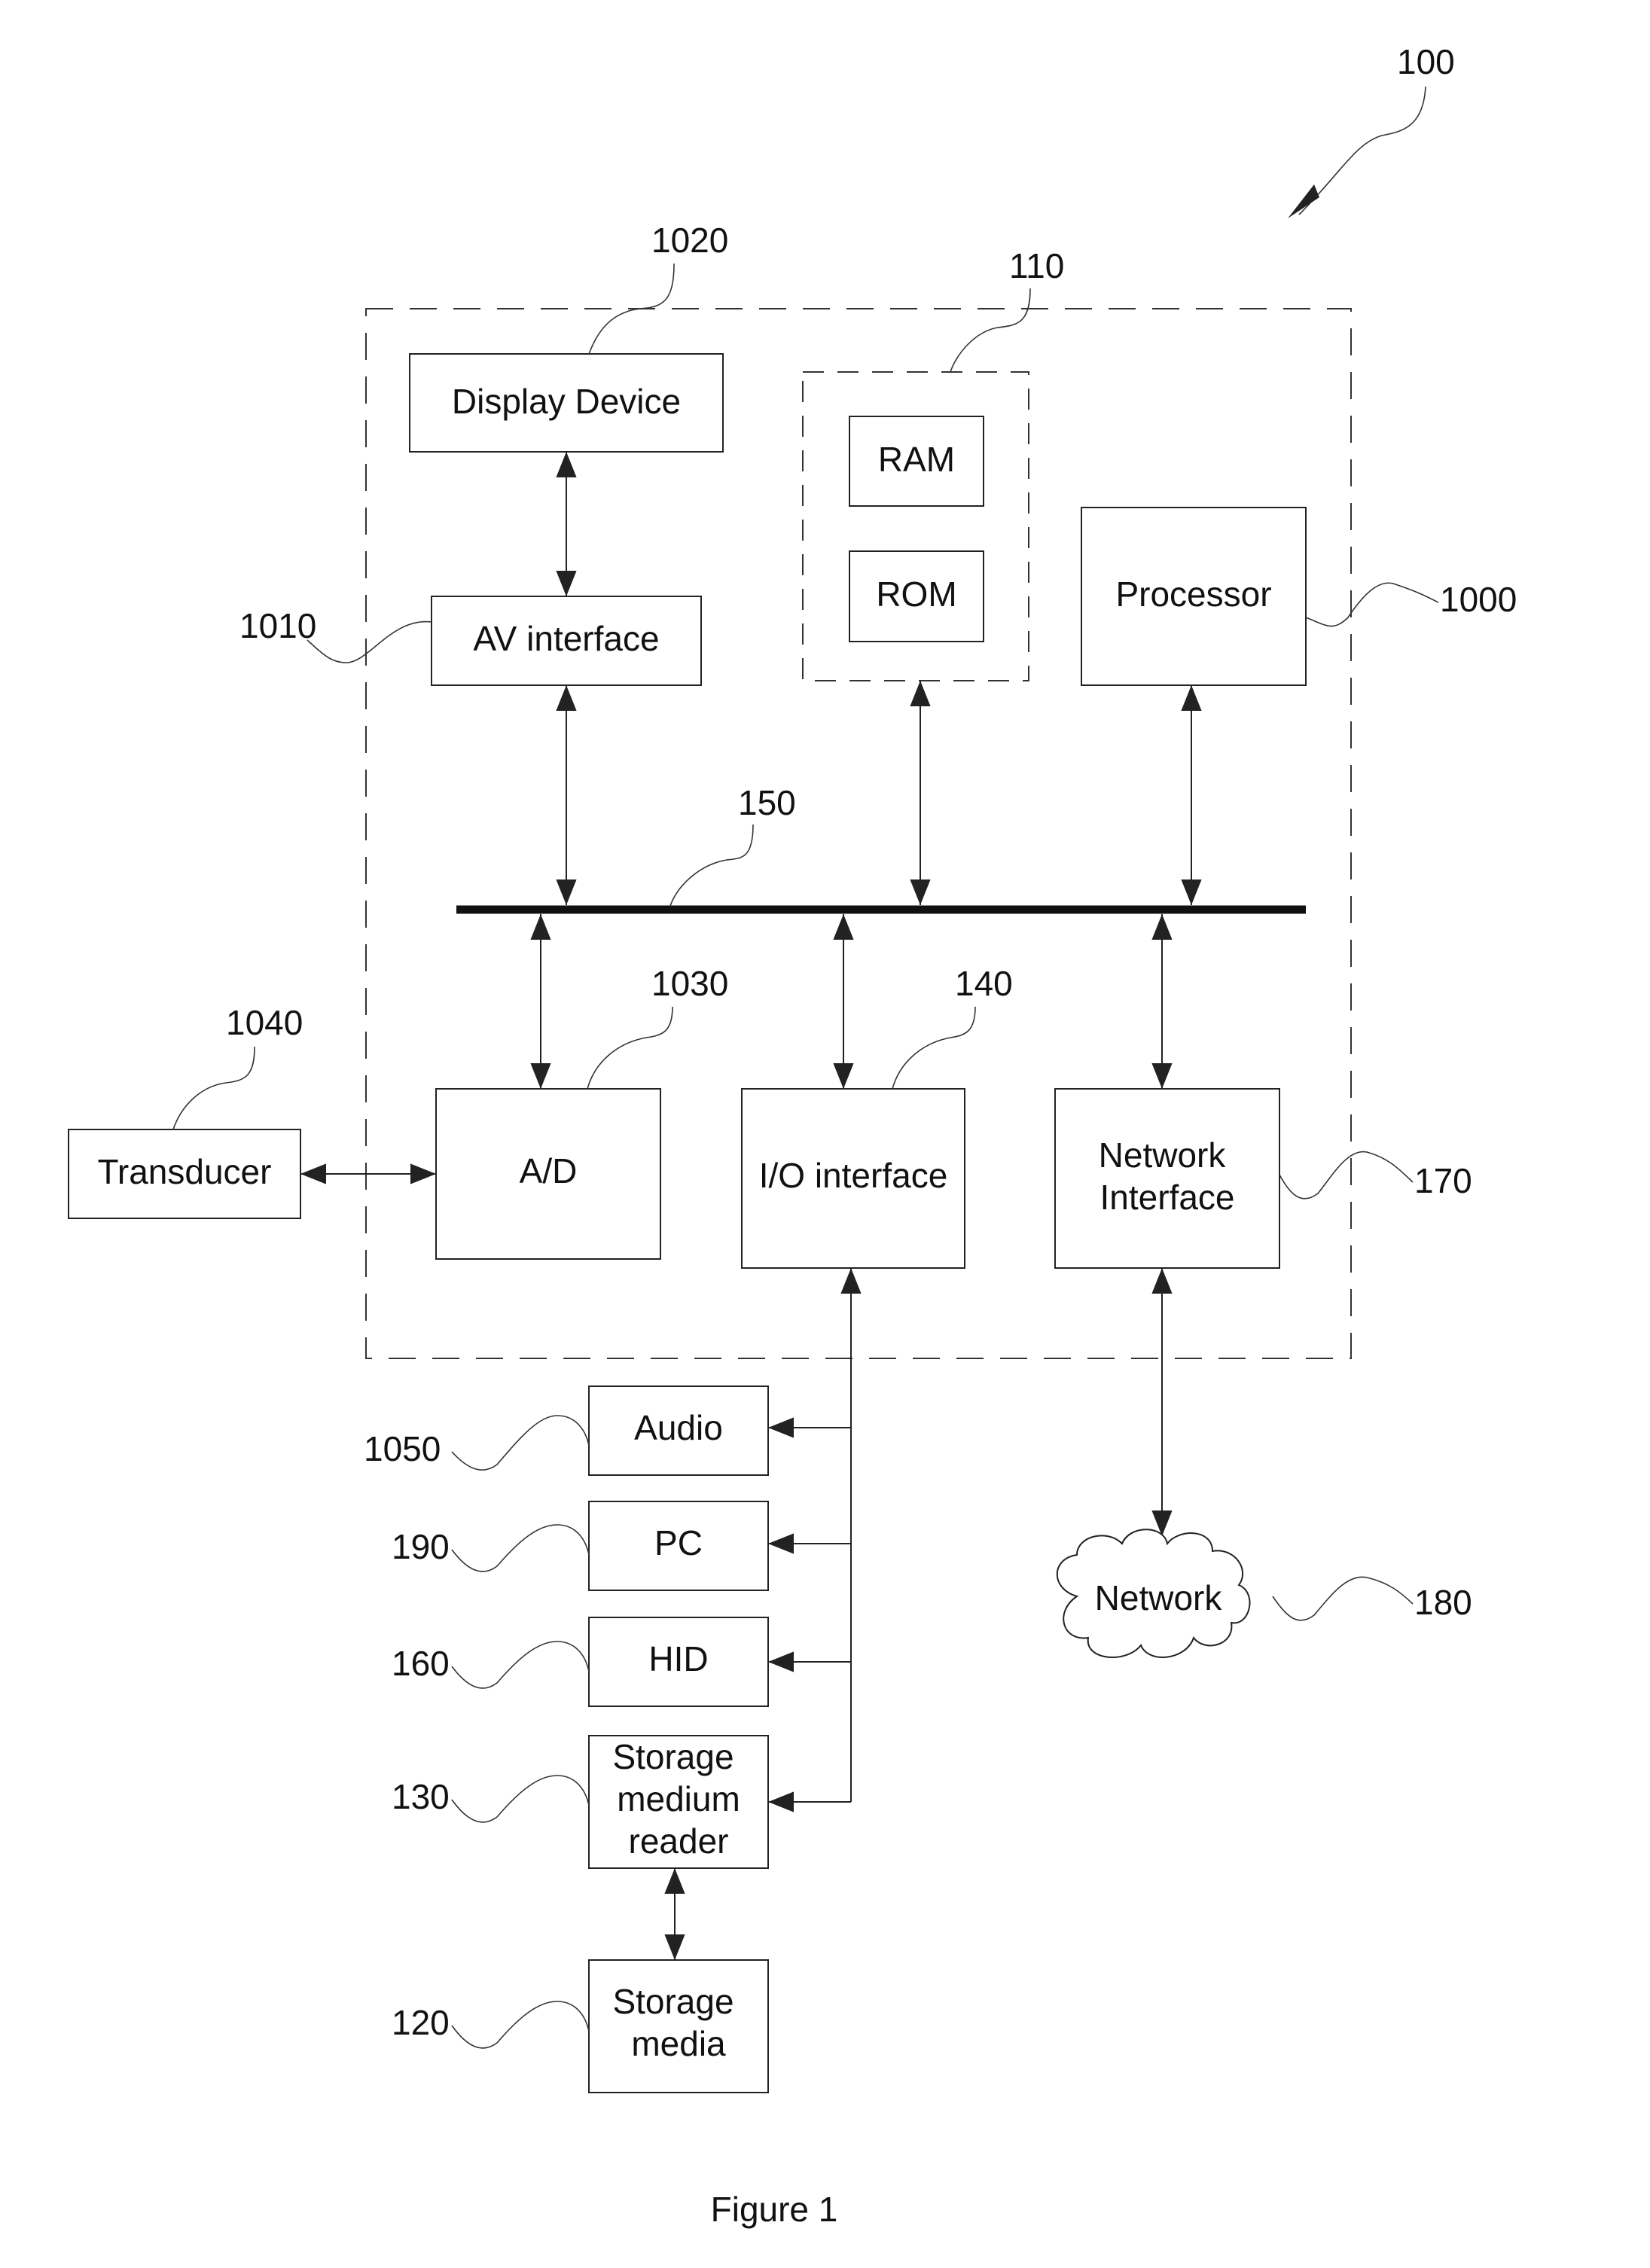 This screenshot has height=2268, width=1650. Describe the element at coordinates (1167, 1198) in the screenshot. I see `network-interface-label-line2: Interface` at that location.